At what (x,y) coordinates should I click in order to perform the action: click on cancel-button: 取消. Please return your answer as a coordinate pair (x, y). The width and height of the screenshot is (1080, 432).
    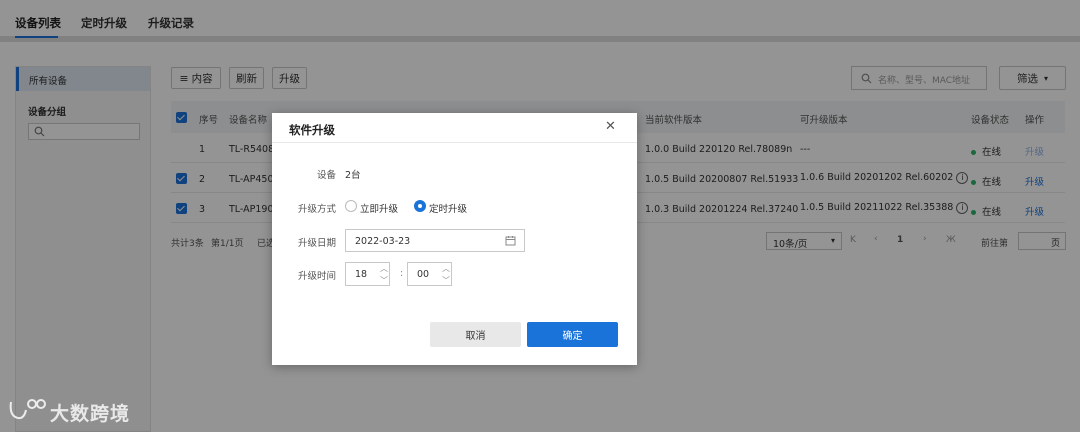
    Looking at the image, I should click on (475, 334).